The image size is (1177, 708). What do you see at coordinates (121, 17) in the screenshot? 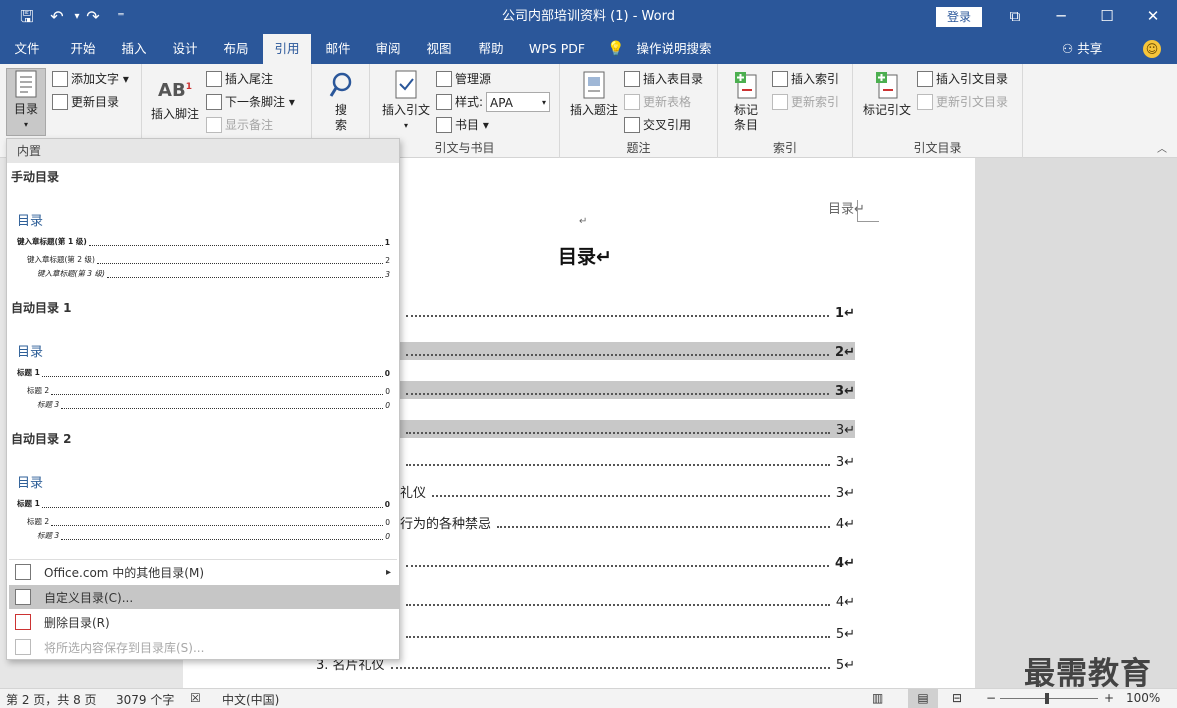
I see `customize-qat-icon: ⁼` at bounding box center [121, 17].